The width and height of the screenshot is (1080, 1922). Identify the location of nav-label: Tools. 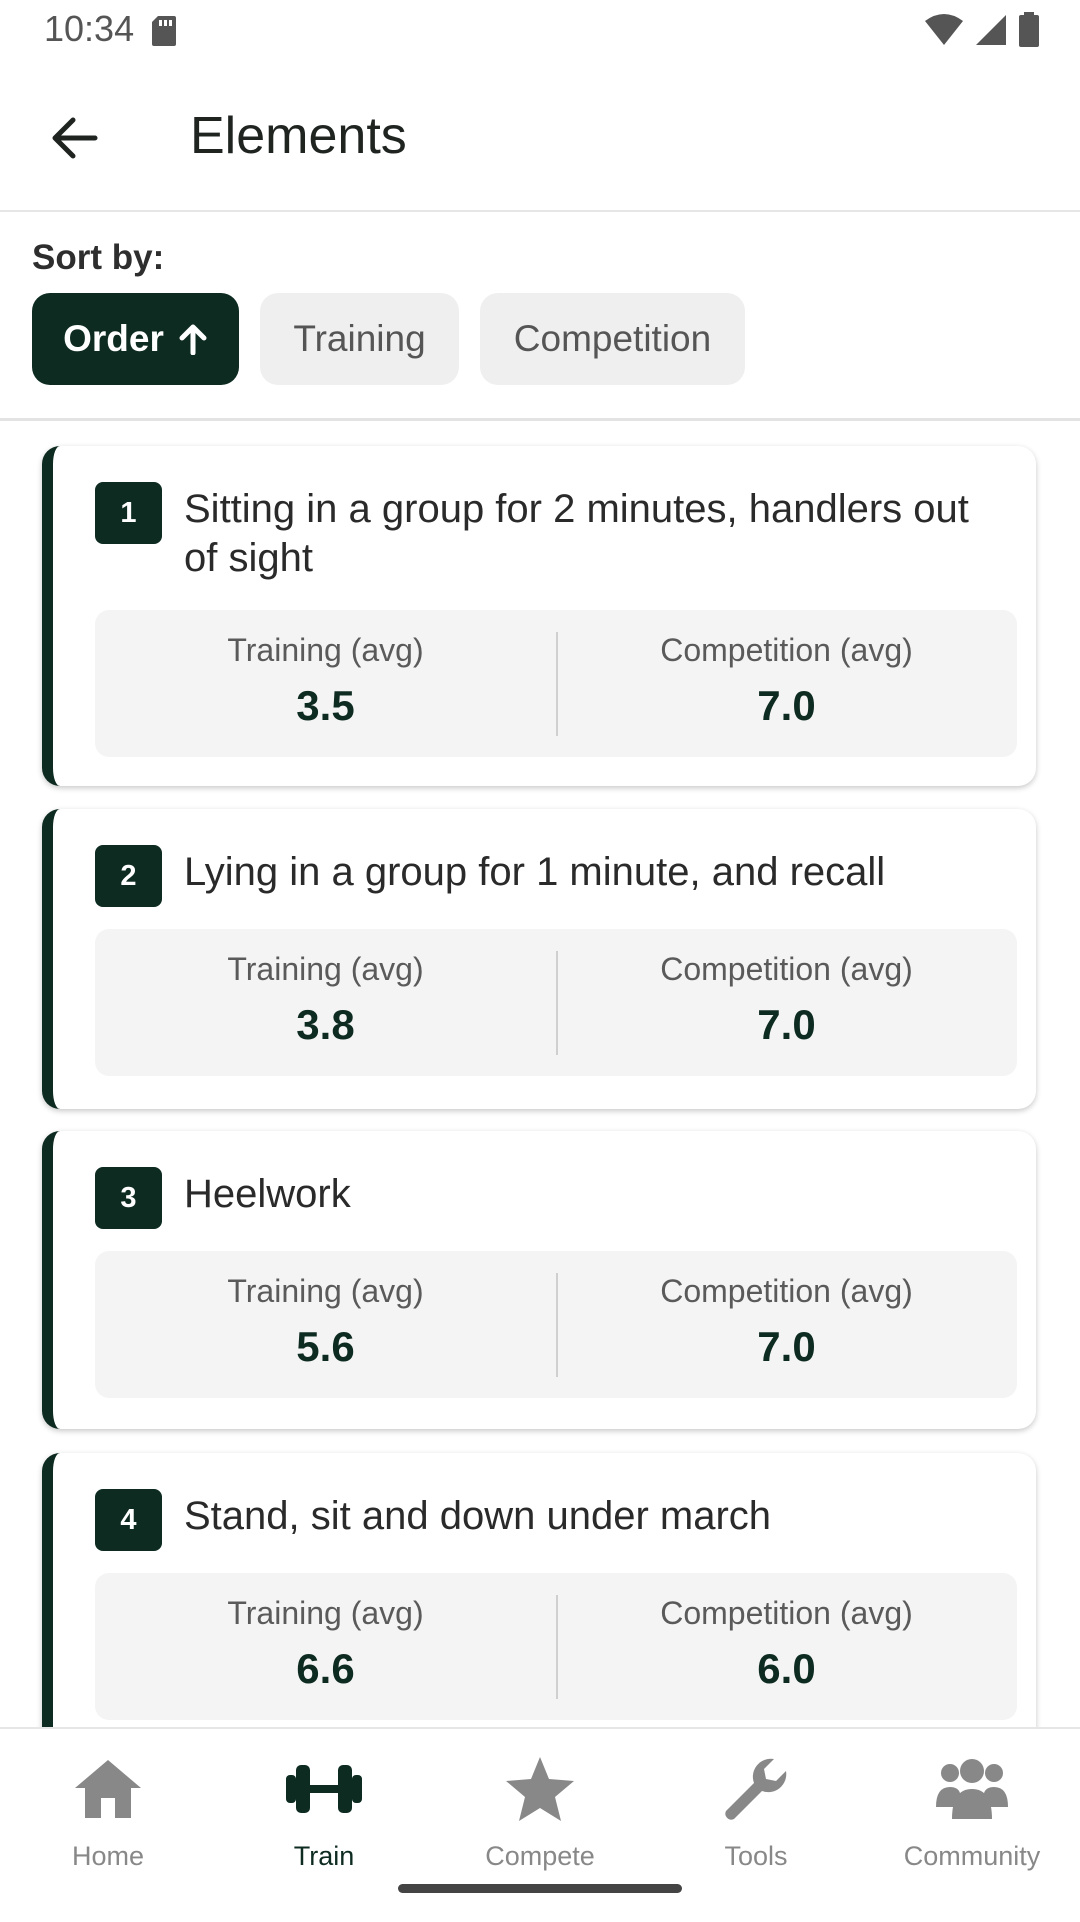
(756, 1856).